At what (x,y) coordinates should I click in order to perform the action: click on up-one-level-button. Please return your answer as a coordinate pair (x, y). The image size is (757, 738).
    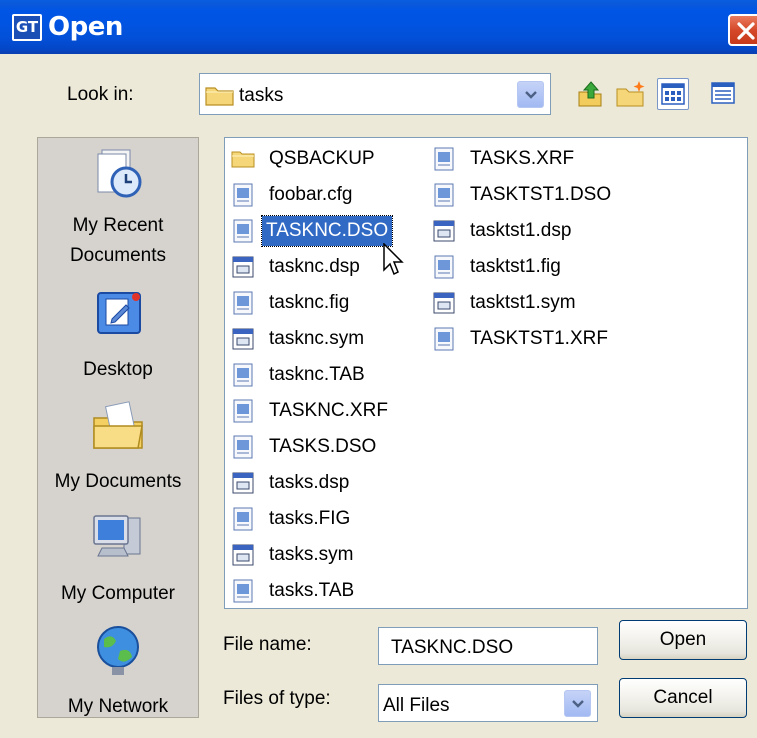
    Looking at the image, I should click on (591, 94).